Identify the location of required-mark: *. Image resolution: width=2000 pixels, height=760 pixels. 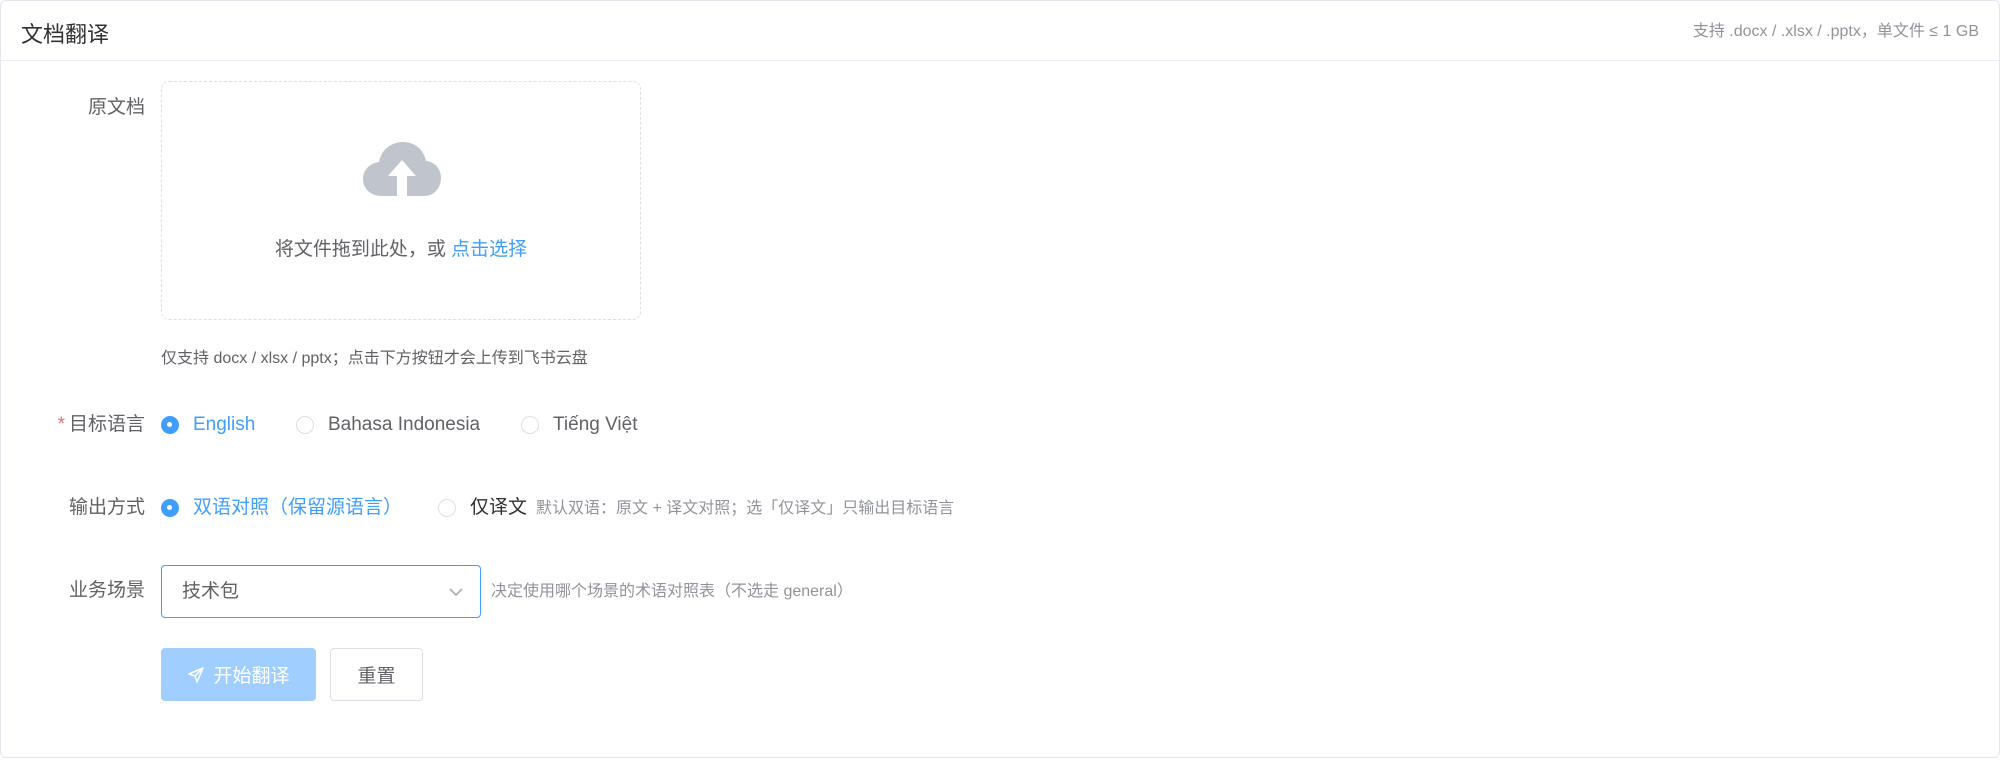
(61, 424).